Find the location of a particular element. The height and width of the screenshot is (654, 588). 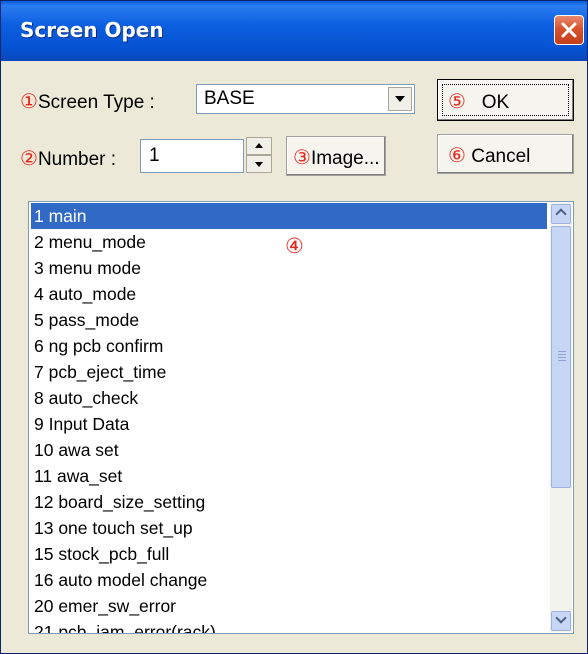

list-item: 12 board_size_setting is located at coordinates (289, 502).